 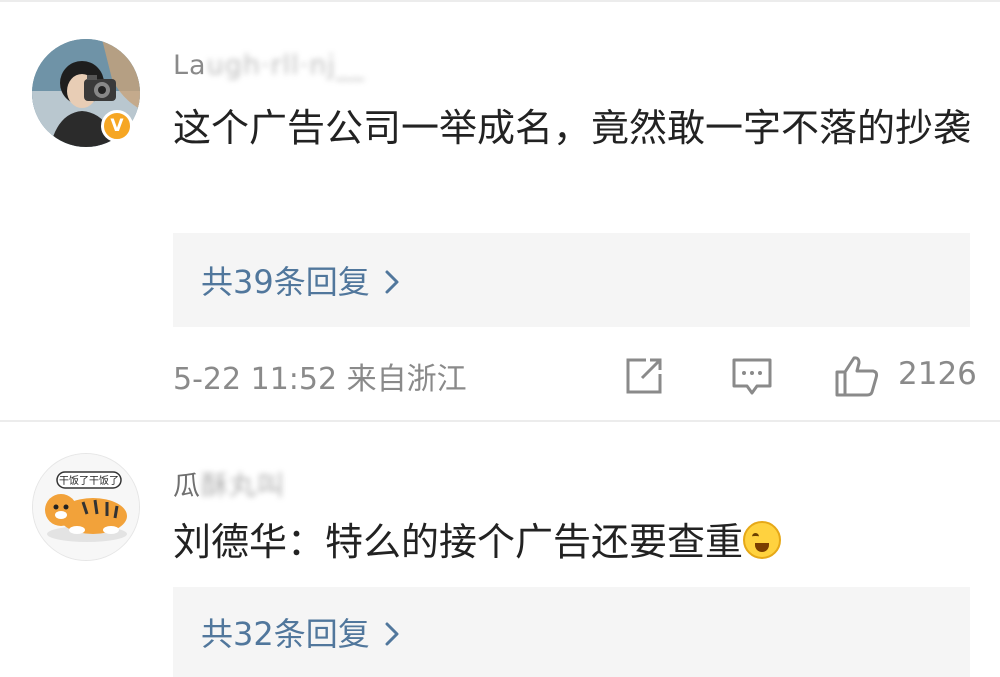 I want to click on comment-text: 刘德华：特么的接个广告还要查重, so click(x=573, y=542).